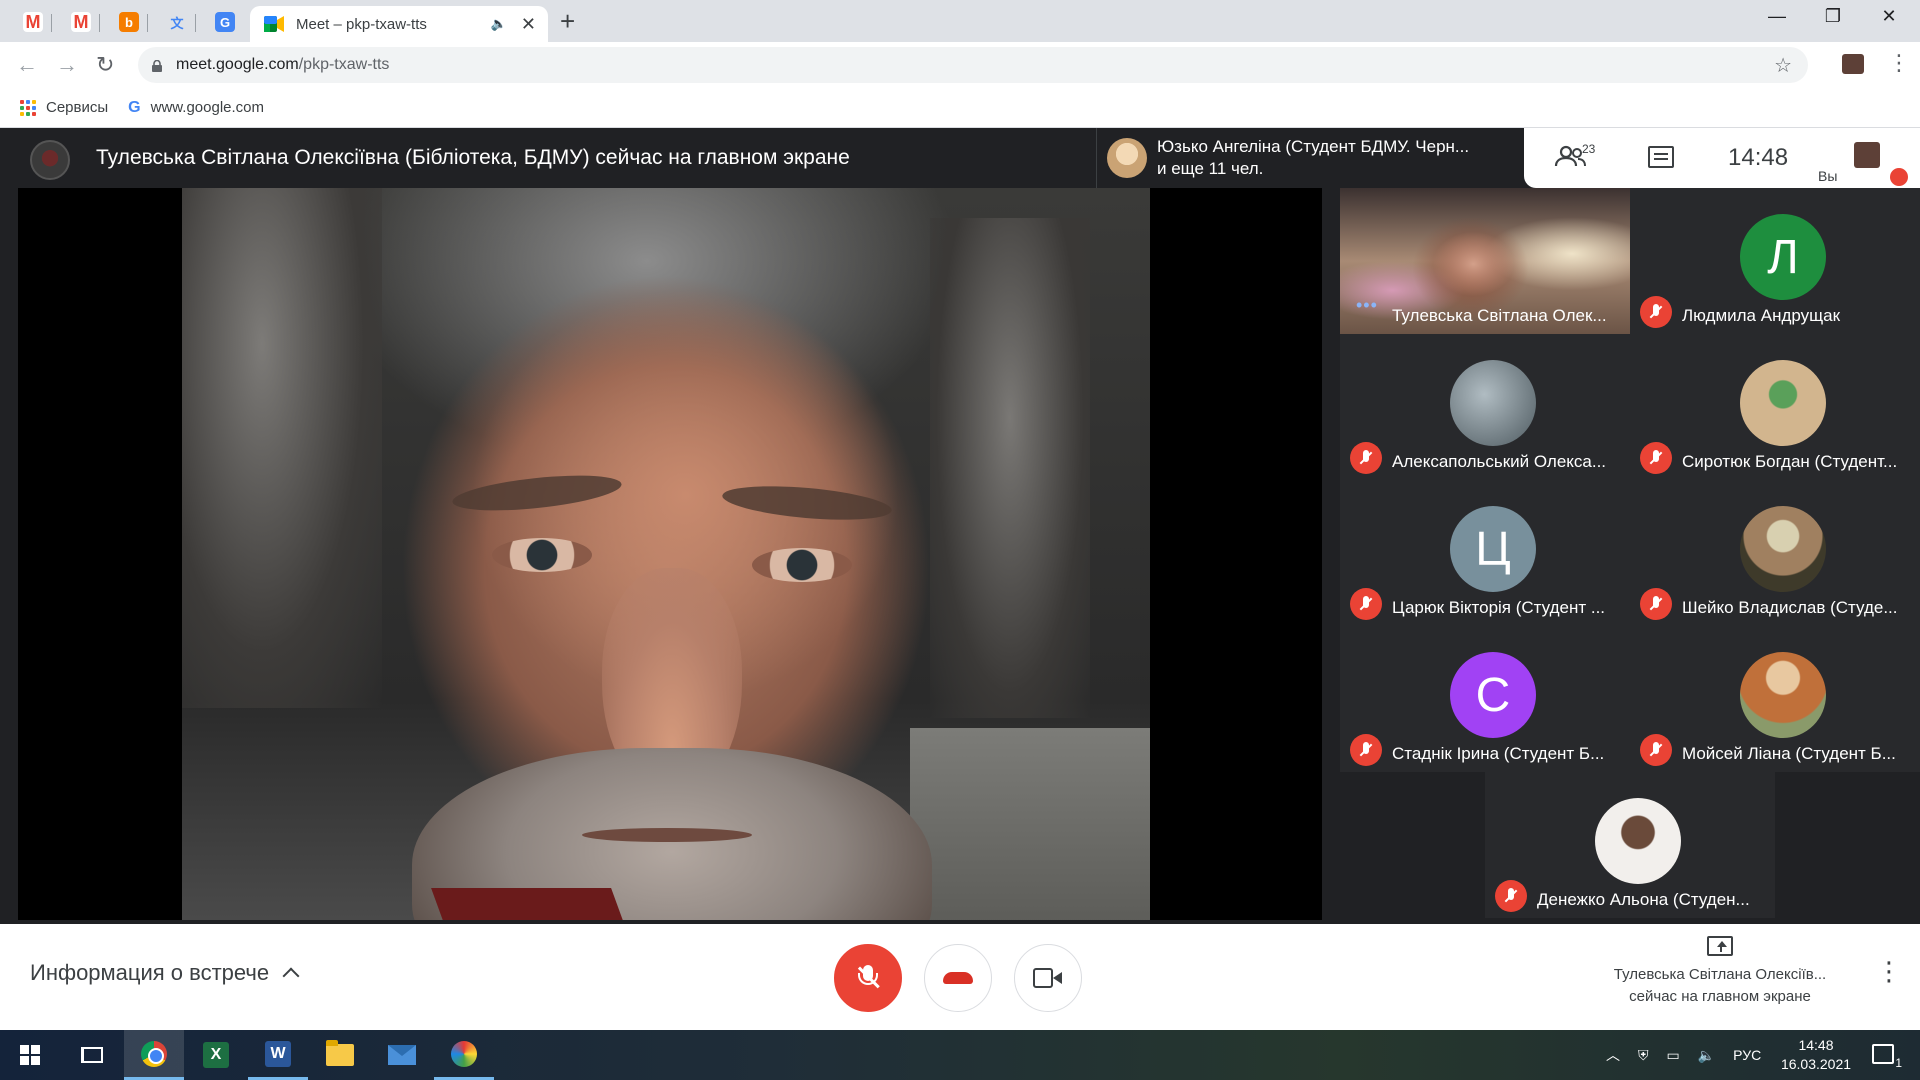 The width and height of the screenshot is (1920, 1080). Describe the element at coordinates (1828, 176) in the screenshot. I see `you-label: Вы` at that location.